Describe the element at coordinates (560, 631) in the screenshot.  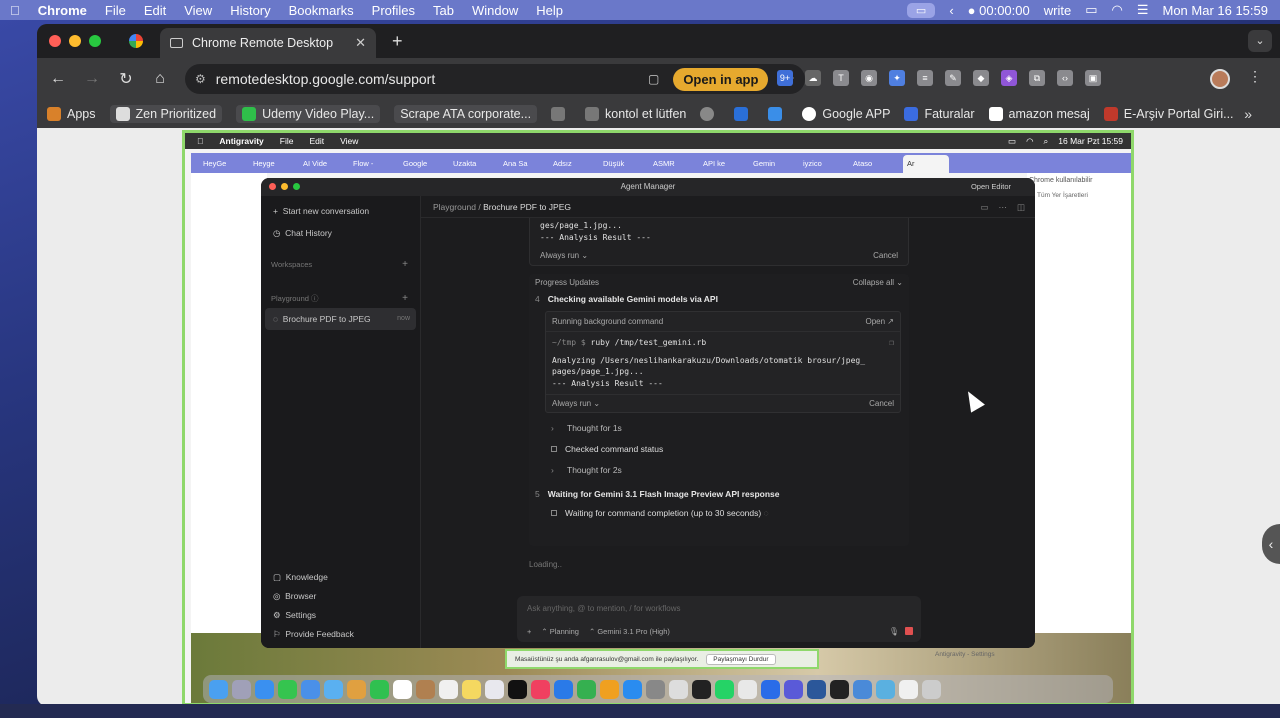
I see `mode-dropdown: ⌃ Planning` at that location.